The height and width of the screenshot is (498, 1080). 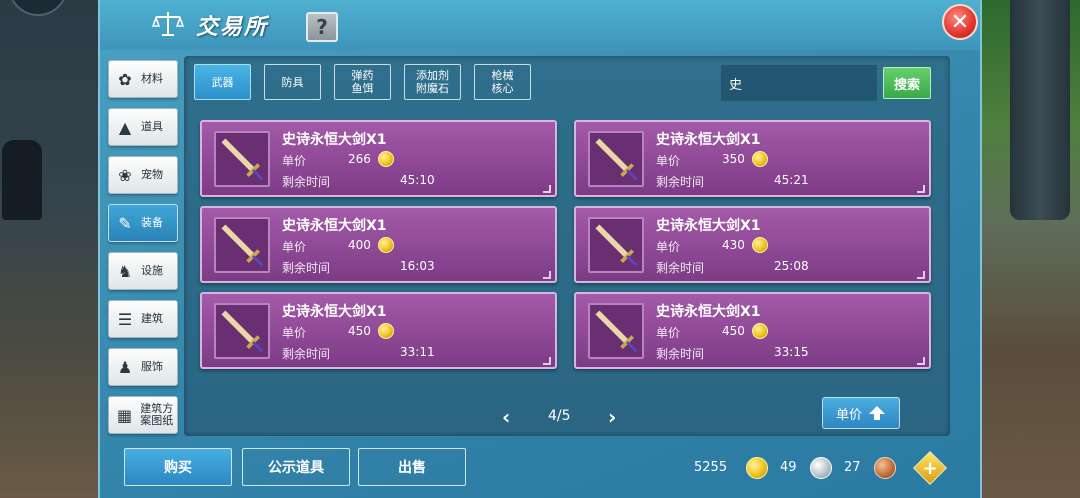 I want to click on item-card: 史诗永恒大剑X1 单价 450 剩余时间 33:15, so click(x=752, y=330).